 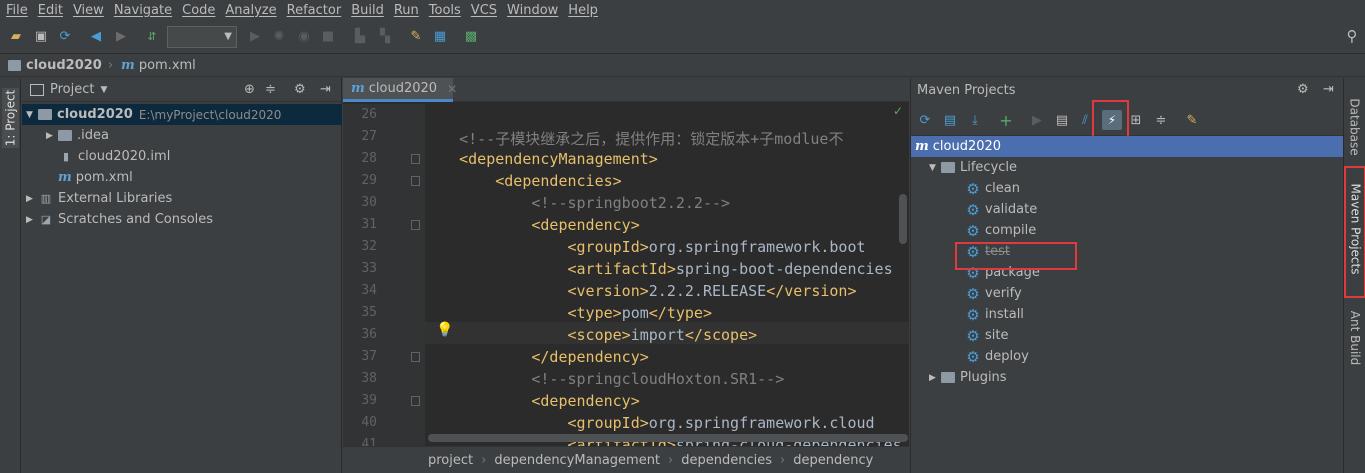 What do you see at coordinates (532, 10) in the screenshot?
I see `menu-window: Window` at bounding box center [532, 10].